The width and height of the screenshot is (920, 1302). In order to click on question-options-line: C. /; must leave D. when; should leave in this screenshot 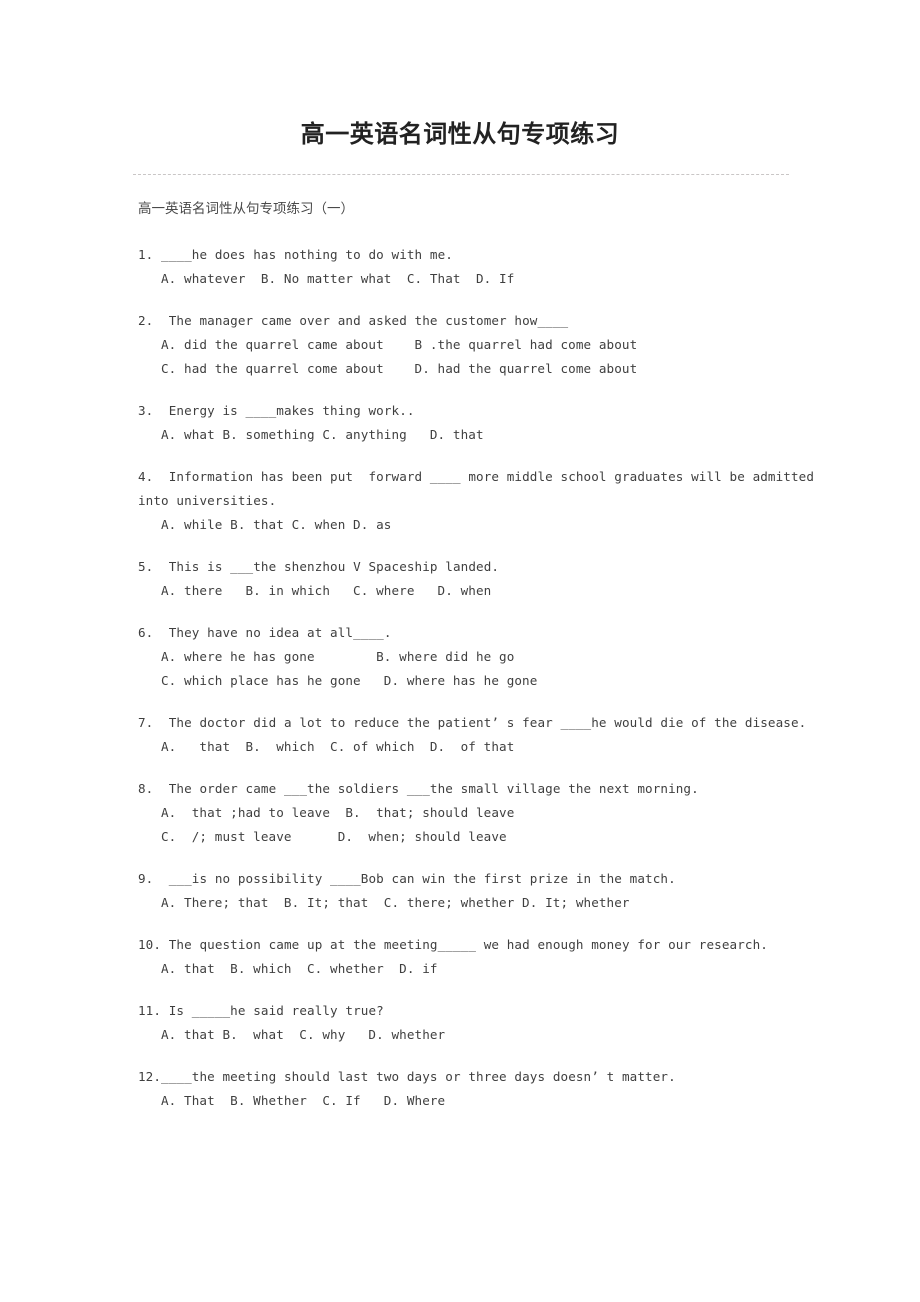, I will do `click(488, 837)`.